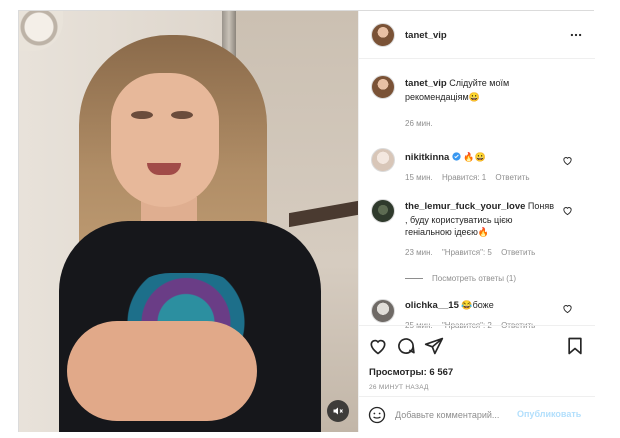 The height and width of the screenshot is (438, 620). I want to click on comment-2-reply-button: Ответить, so click(518, 252).